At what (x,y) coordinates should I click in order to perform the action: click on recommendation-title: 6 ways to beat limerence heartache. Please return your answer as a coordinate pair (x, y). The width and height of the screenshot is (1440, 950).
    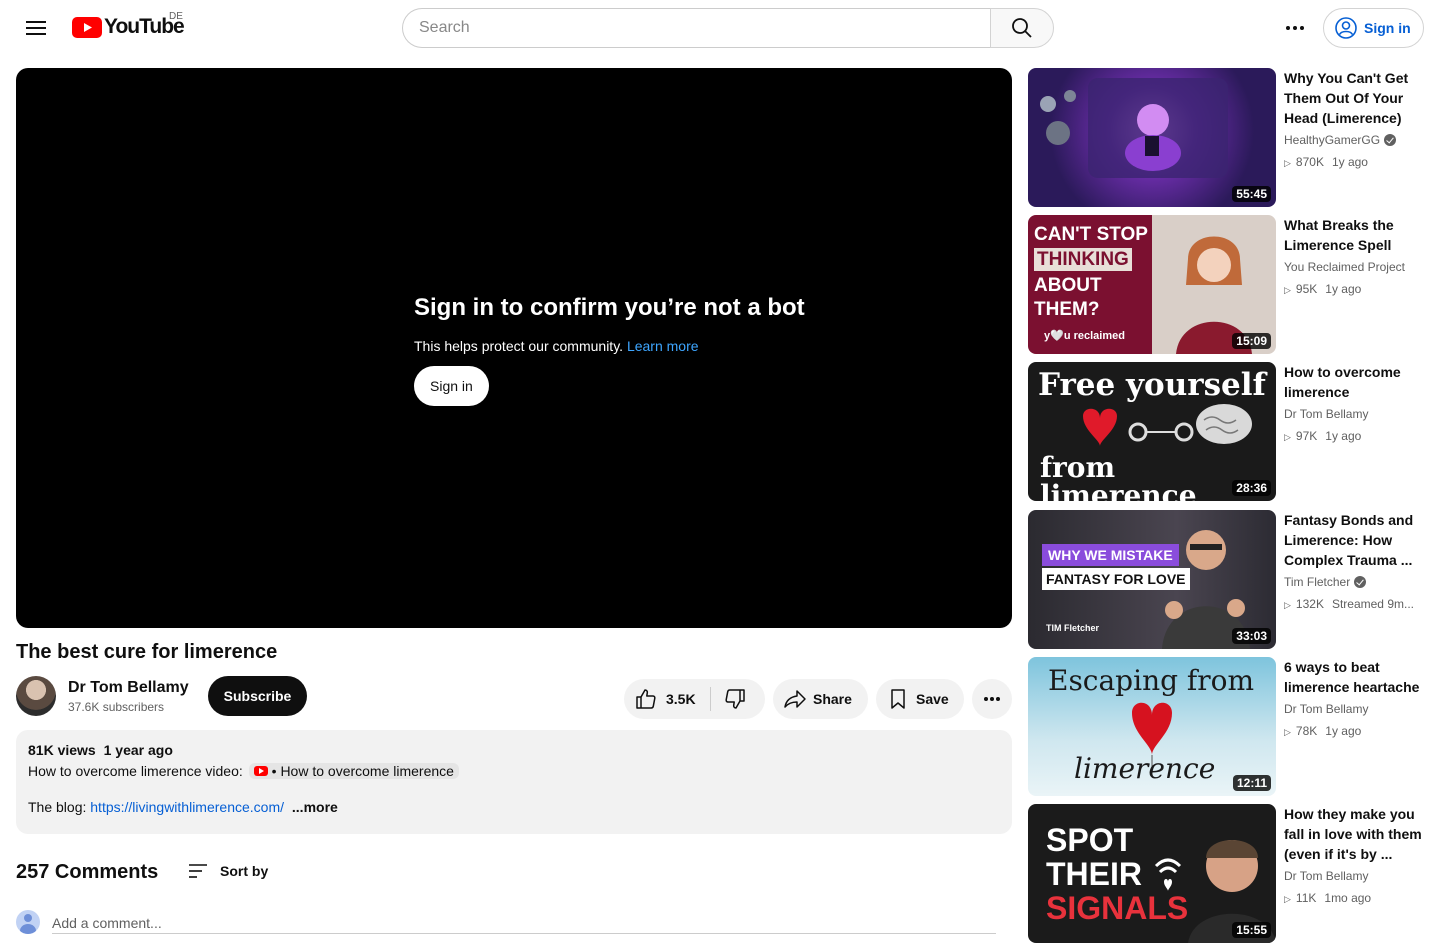
    Looking at the image, I should click on (1352, 677).